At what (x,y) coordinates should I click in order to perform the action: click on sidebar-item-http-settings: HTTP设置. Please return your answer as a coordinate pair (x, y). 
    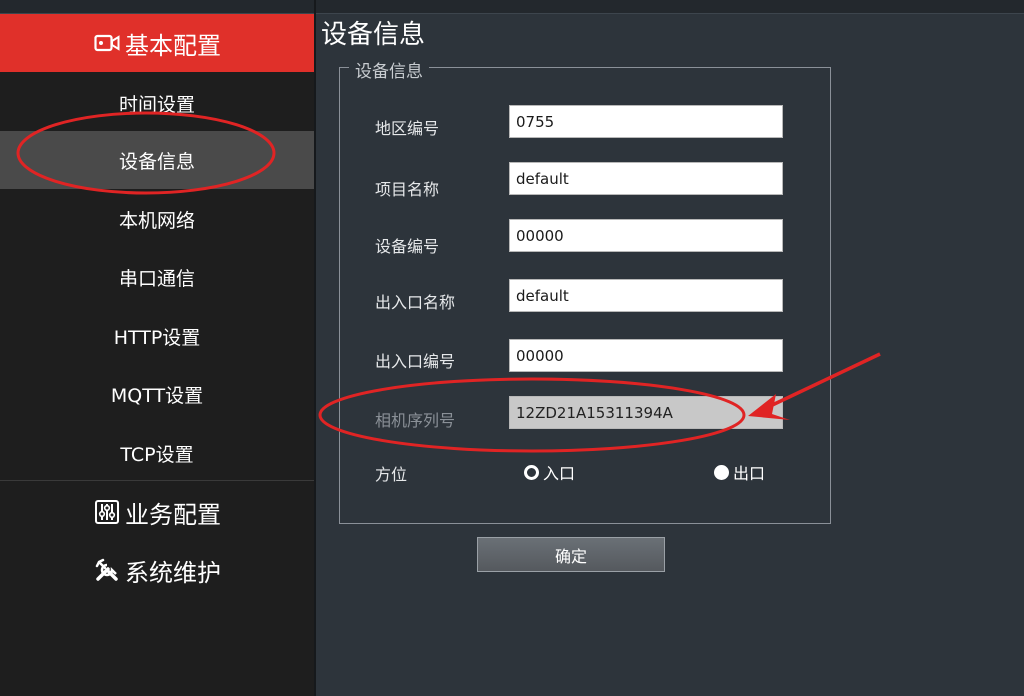
    Looking at the image, I should click on (157, 336).